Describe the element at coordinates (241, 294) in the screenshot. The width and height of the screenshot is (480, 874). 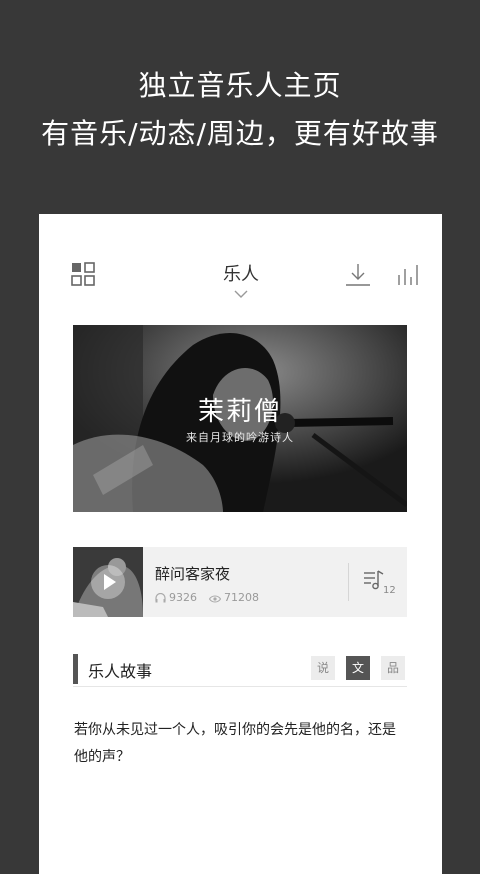
I see `chevron-down-icon` at that location.